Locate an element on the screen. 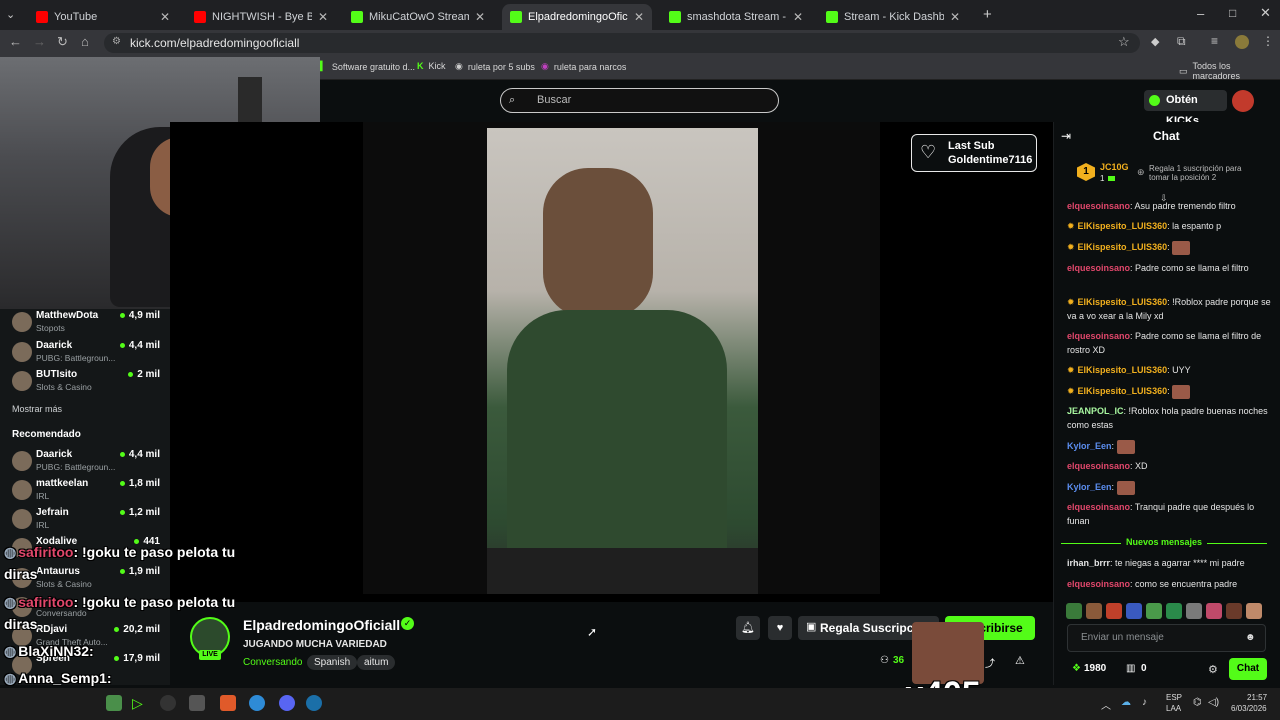 This screenshot has height=720, width=1280. back-icon: ← is located at coordinates (15, 41).